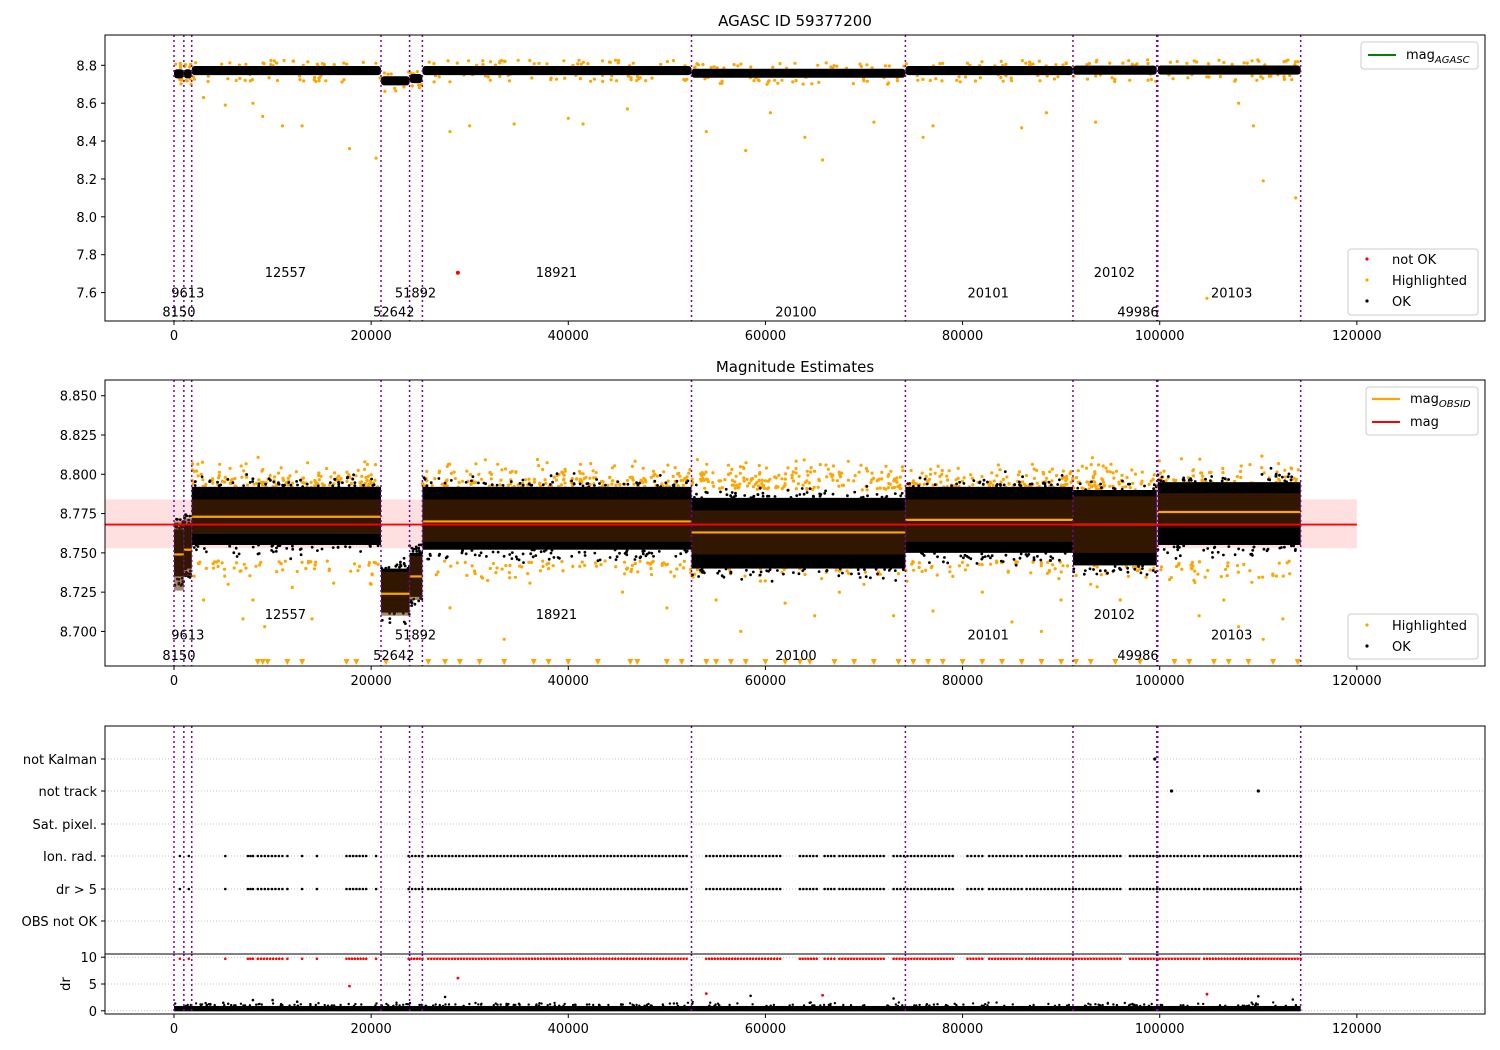 The height and width of the screenshot is (1050, 1500). I want to click on x-tick-label: 80000, so click(962, 336).